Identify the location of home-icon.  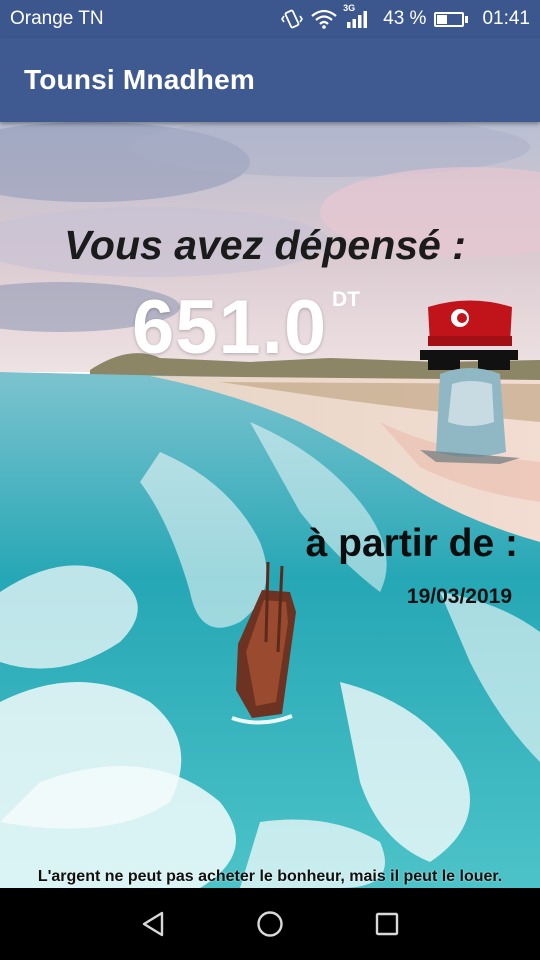
(270, 924).